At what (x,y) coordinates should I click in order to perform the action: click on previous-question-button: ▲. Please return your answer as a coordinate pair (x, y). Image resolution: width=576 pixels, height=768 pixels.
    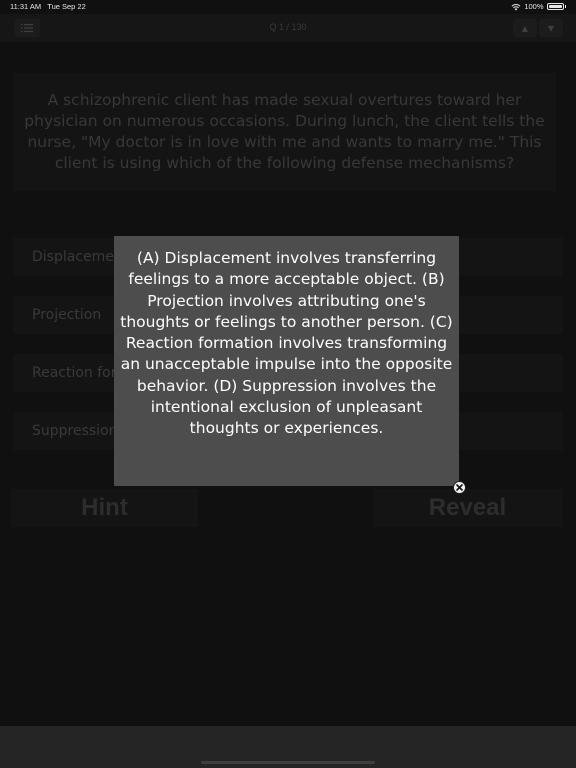
    Looking at the image, I should click on (525, 28).